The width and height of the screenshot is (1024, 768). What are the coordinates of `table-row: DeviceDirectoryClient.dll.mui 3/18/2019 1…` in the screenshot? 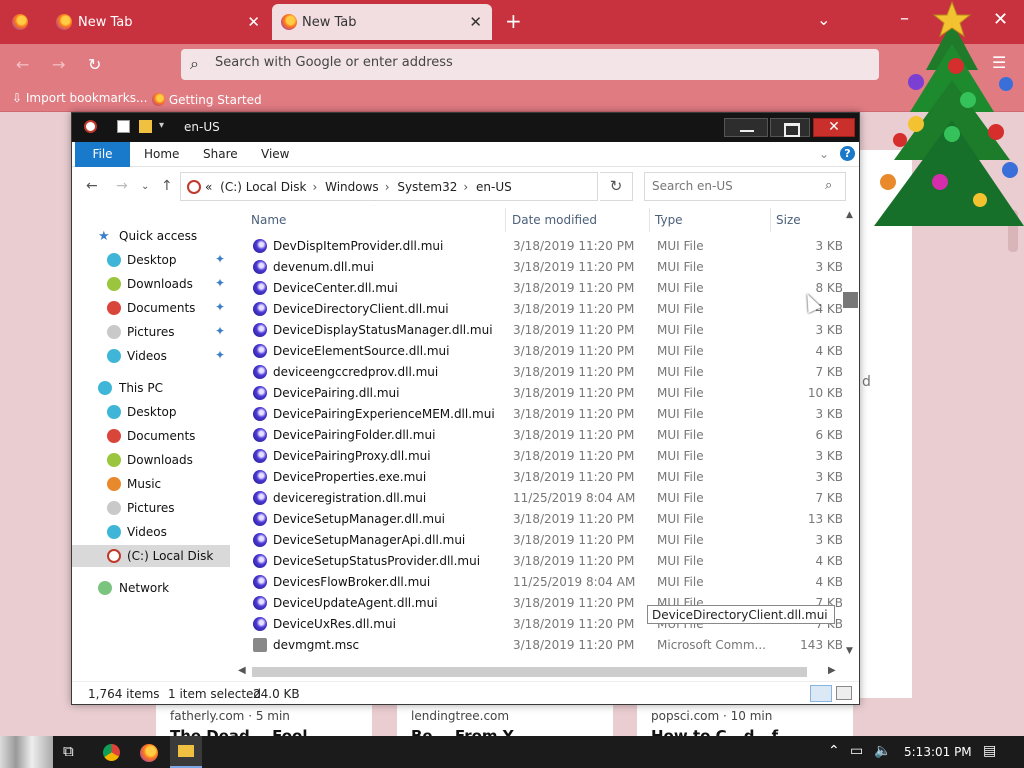 It's located at (542, 309).